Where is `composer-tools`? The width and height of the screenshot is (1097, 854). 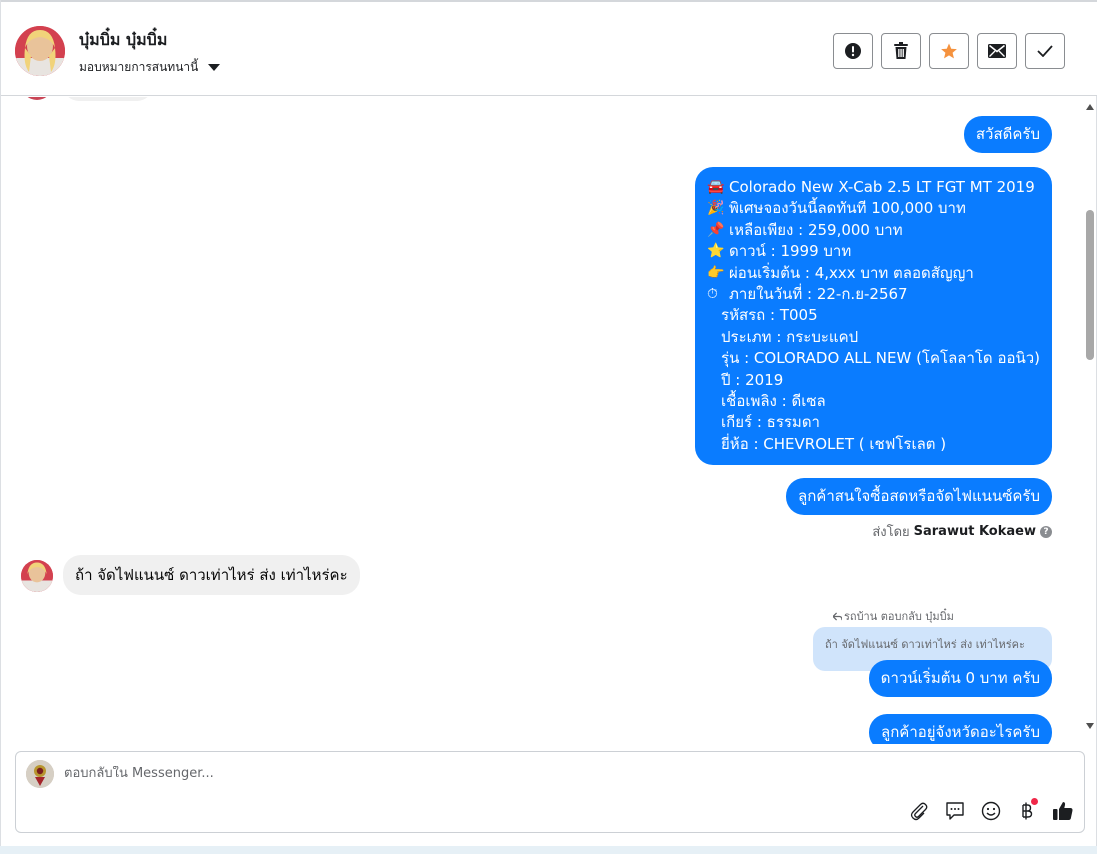
composer-tools is located at coordinates (991, 810).